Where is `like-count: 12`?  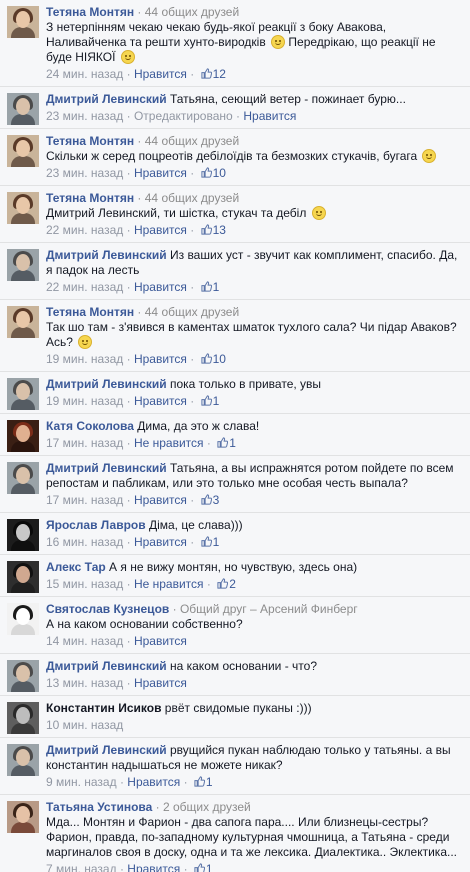
like-count: 12 is located at coordinates (219, 74).